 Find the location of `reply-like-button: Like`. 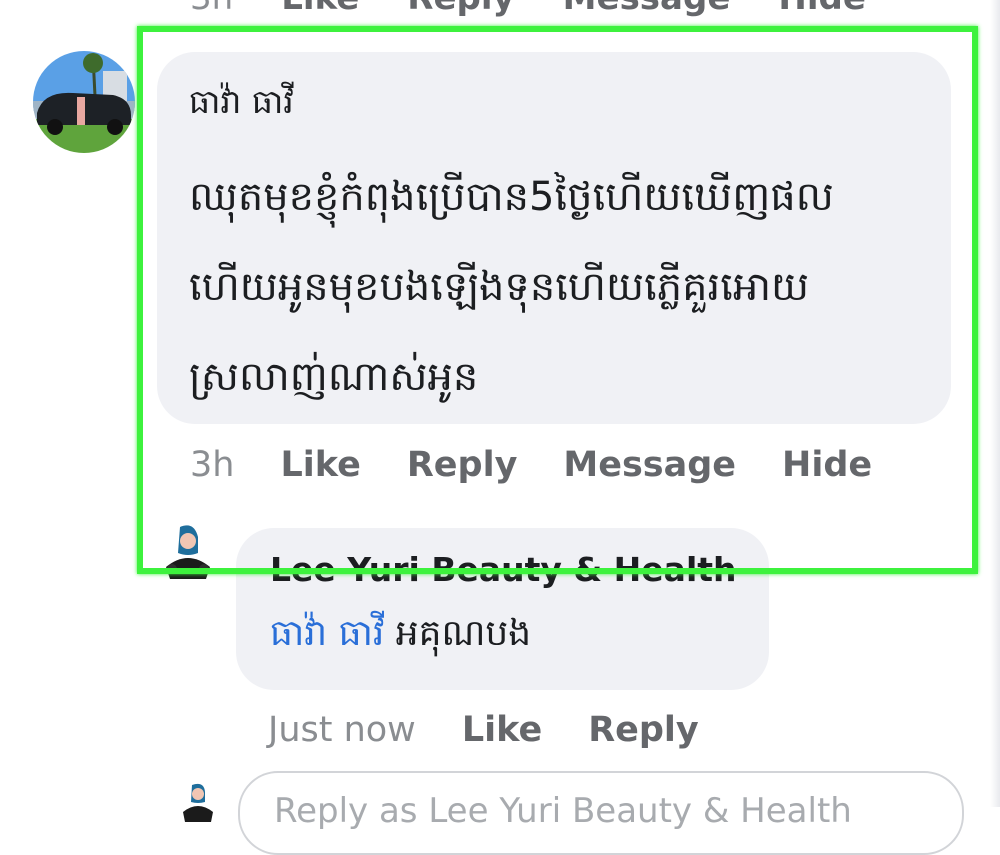

reply-like-button: Like is located at coordinates (502, 730).